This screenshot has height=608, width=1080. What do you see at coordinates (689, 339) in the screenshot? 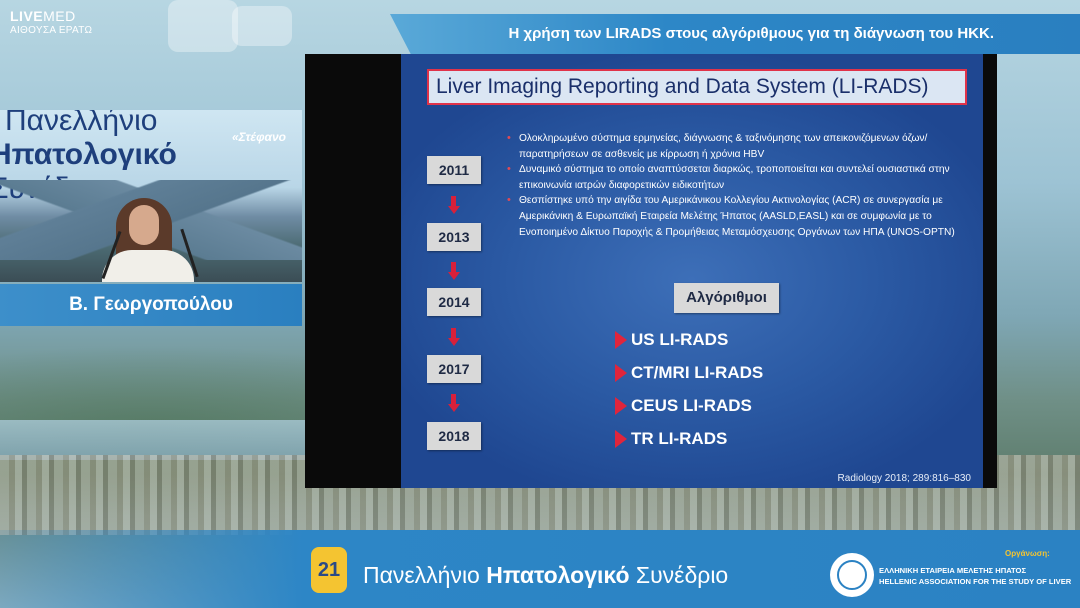
I see `algorithm-item: US LI-RADS` at bounding box center [689, 339].